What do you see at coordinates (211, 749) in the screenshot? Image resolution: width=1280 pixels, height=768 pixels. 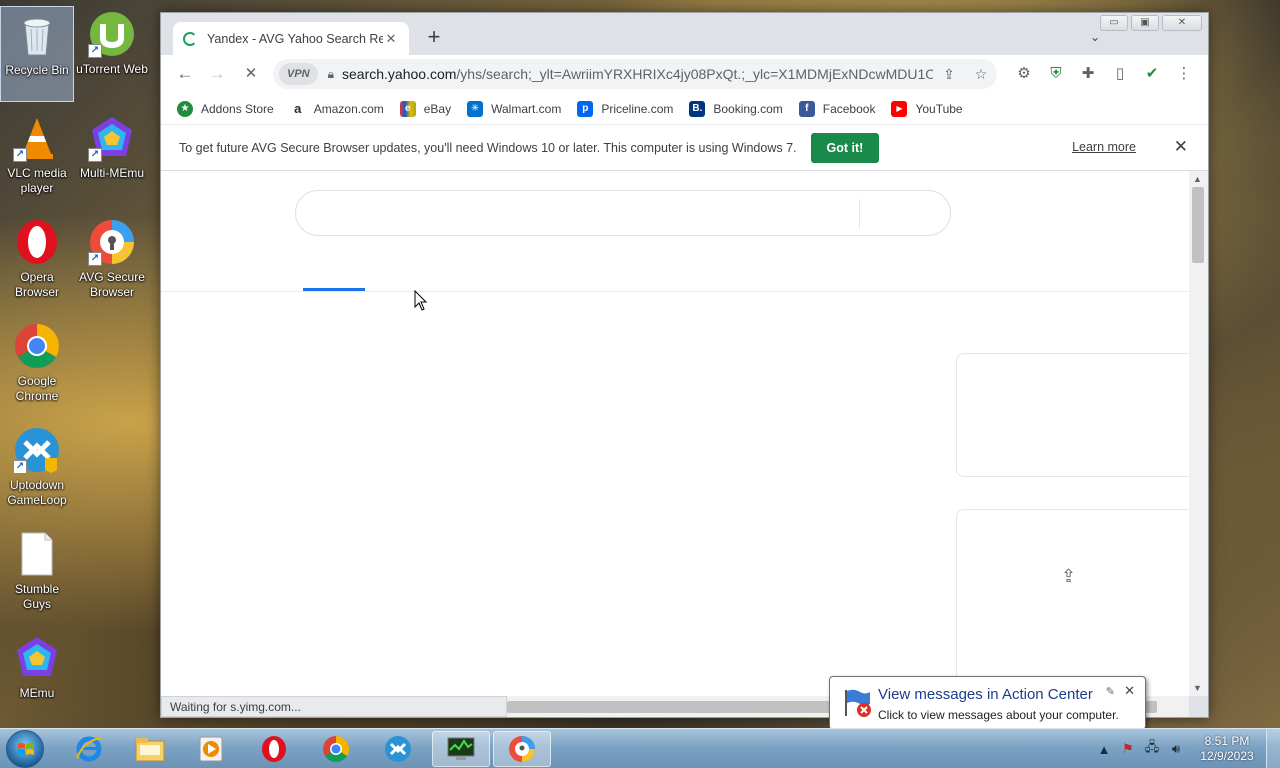 I see `taskbar-media-player` at bounding box center [211, 749].